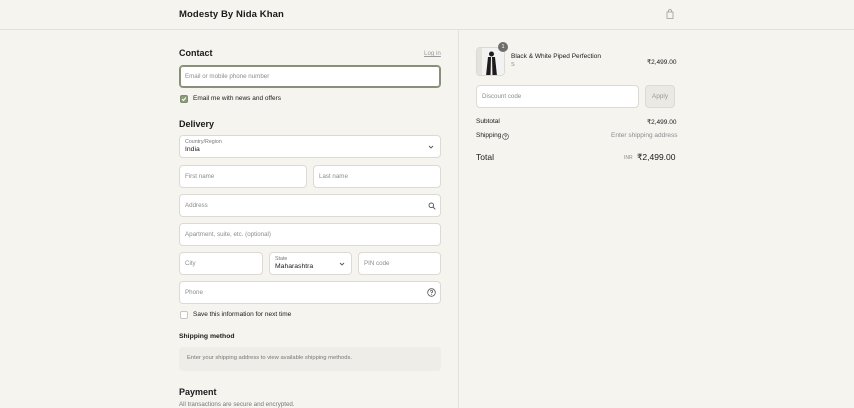 This screenshot has height=408, width=854. Describe the element at coordinates (427, 15) in the screenshot. I see `header: Modesty By Nida Khan` at that location.